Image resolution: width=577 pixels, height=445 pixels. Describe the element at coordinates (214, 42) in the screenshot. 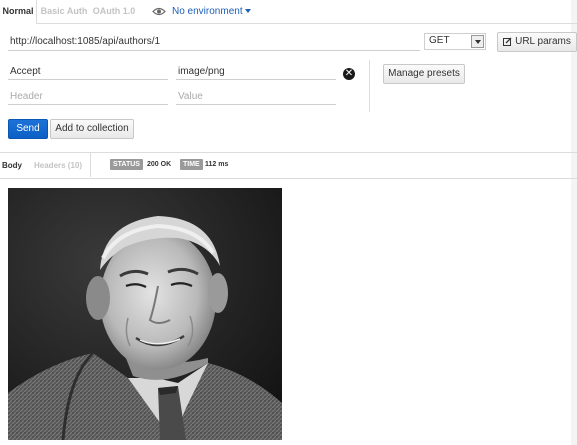

I see `url-input` at that location.